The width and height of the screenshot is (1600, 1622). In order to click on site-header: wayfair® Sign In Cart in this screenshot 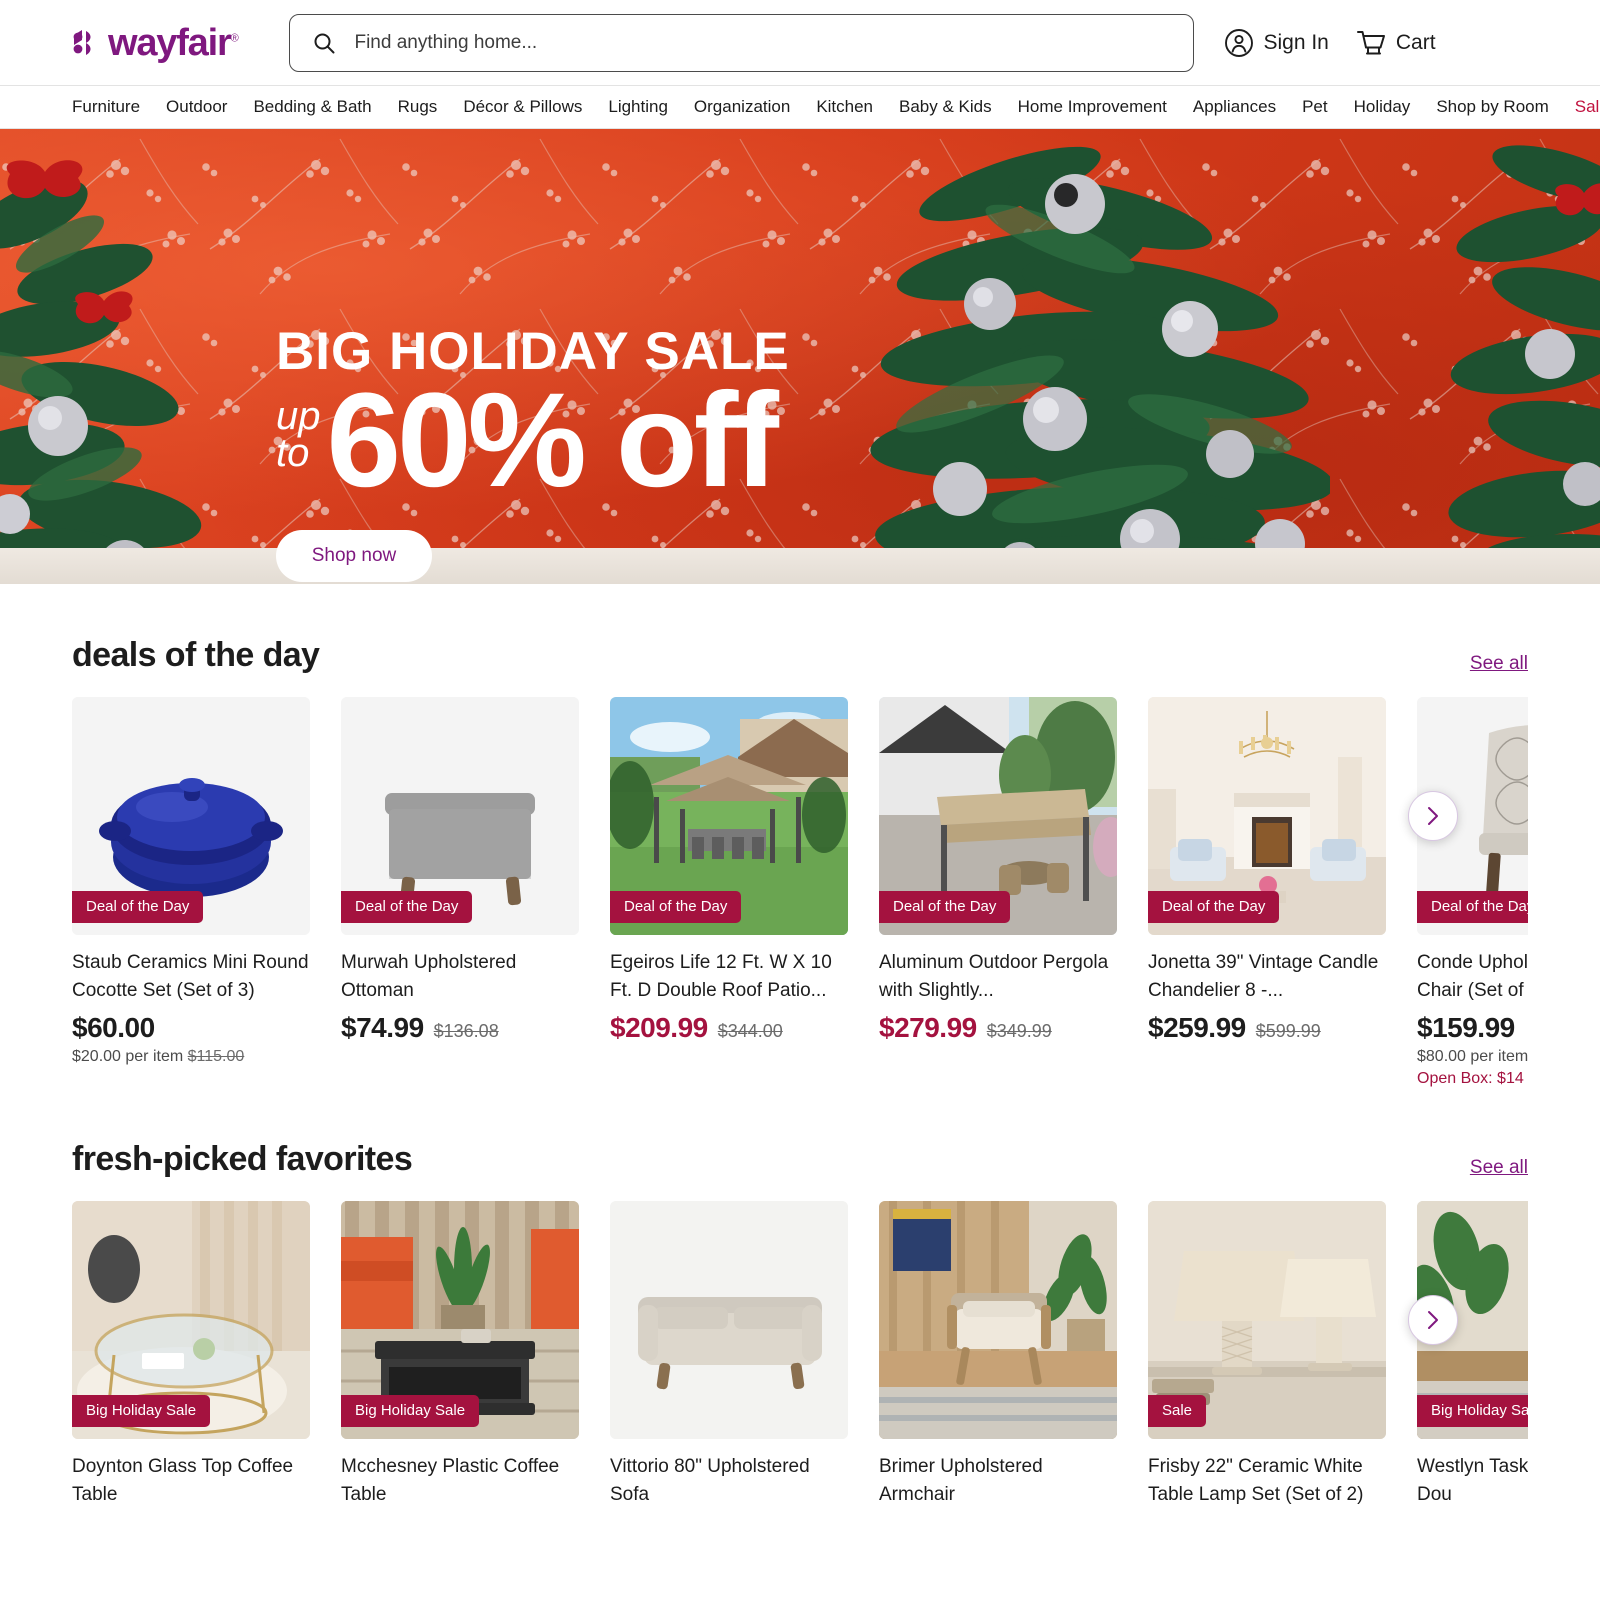, I will do `click(800, 42)`.